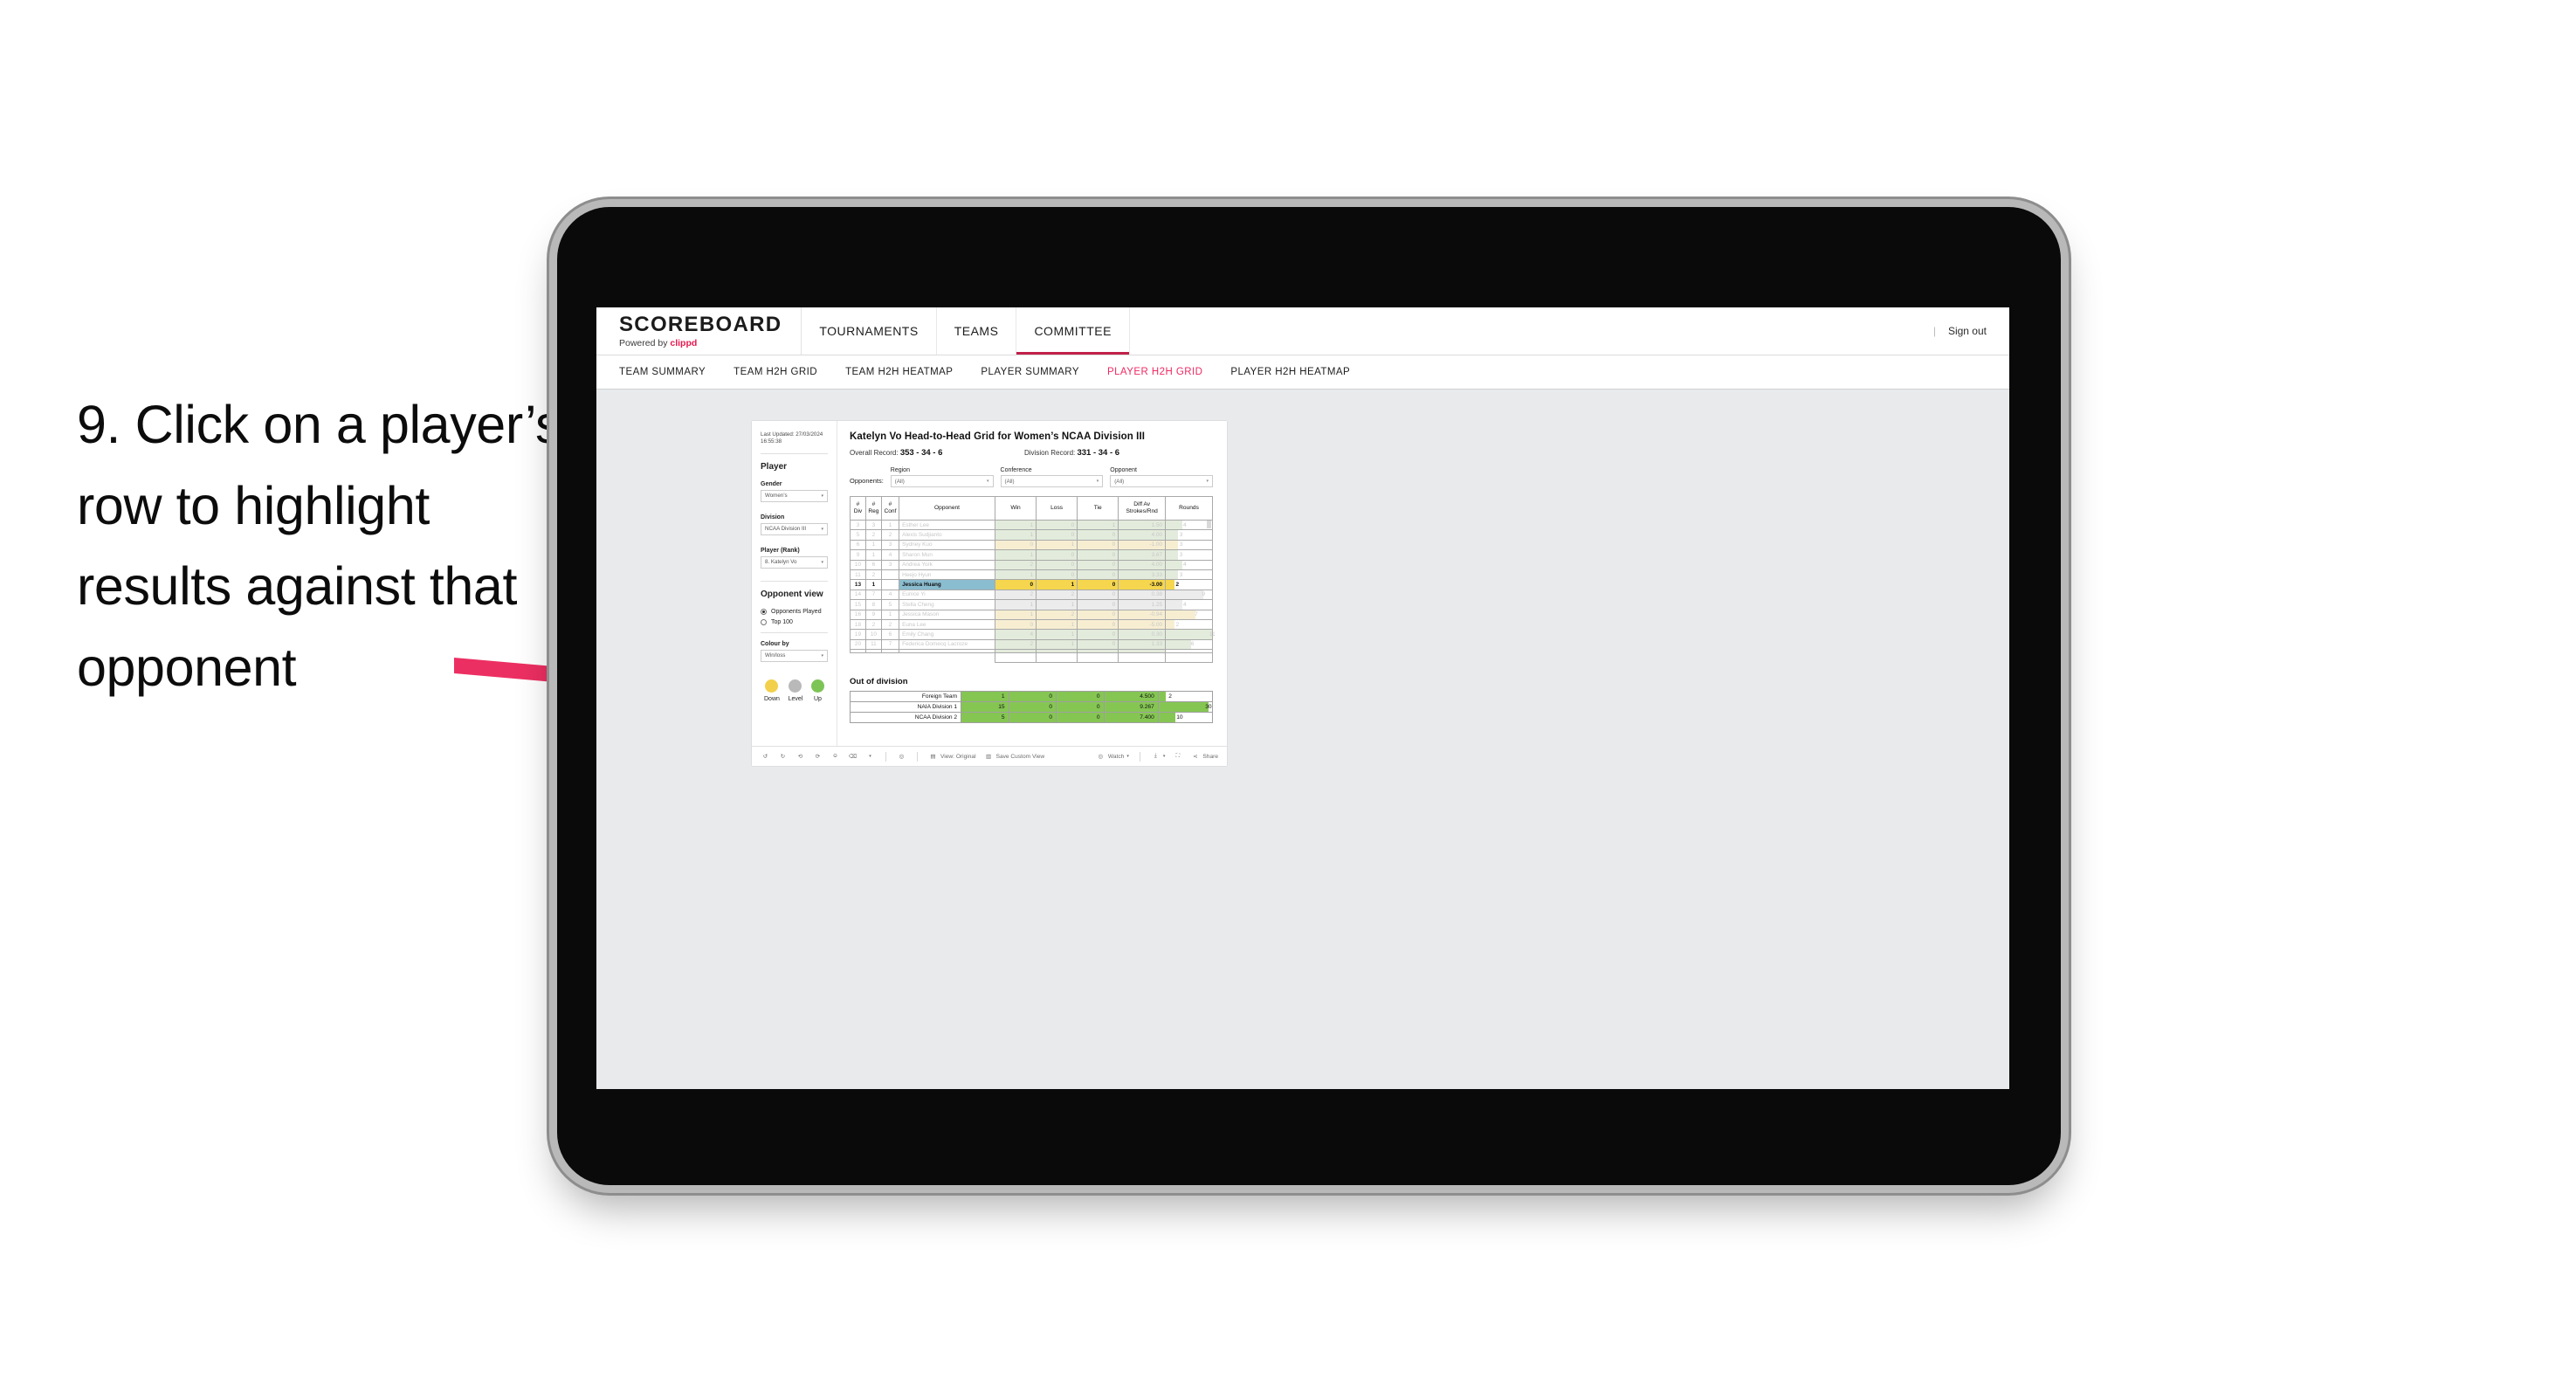 The width and height of the screenshot is (2576, 1386). I want to click on cell-win: 2, so click(1015, 644).